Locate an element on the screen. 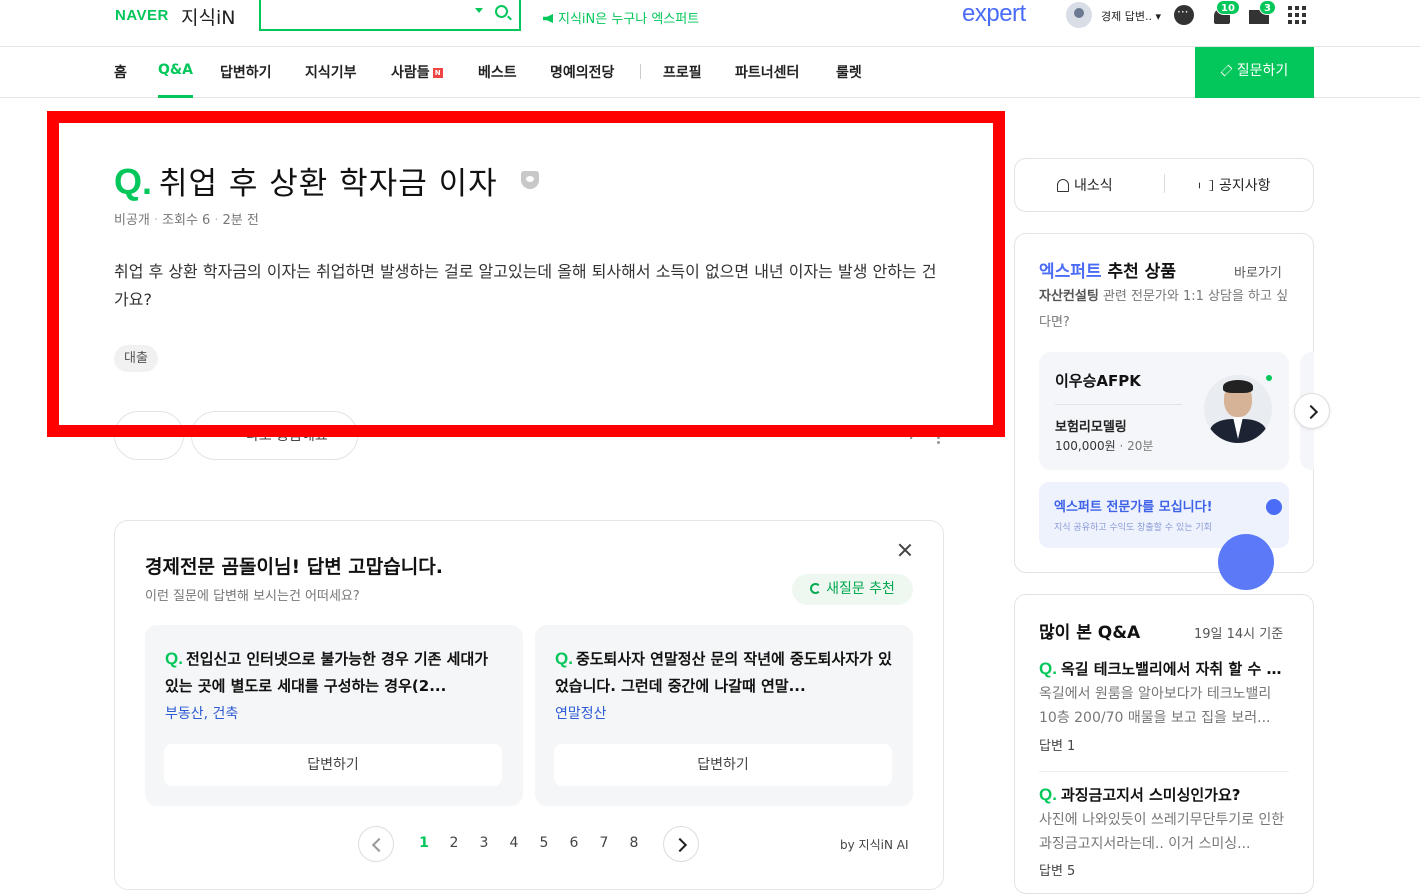  page-number: 8 is located at coordinates (634, 843).